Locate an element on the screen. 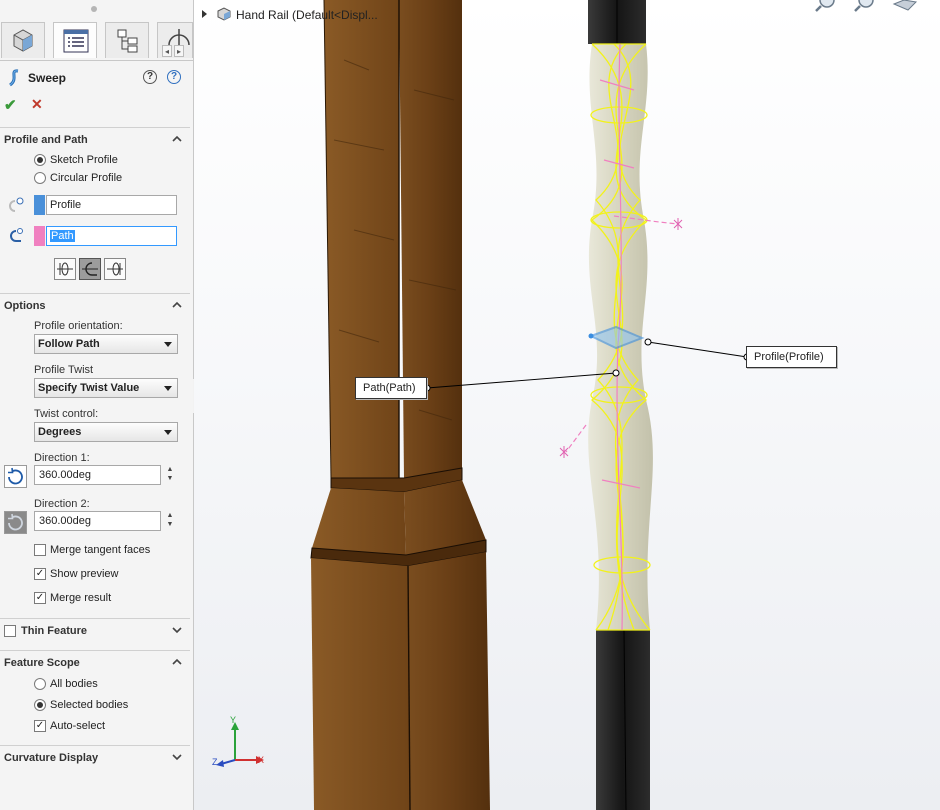 The image size is (940, 810). profile-orientation-label: Profile orientation: is located at coordinates (78, 326).